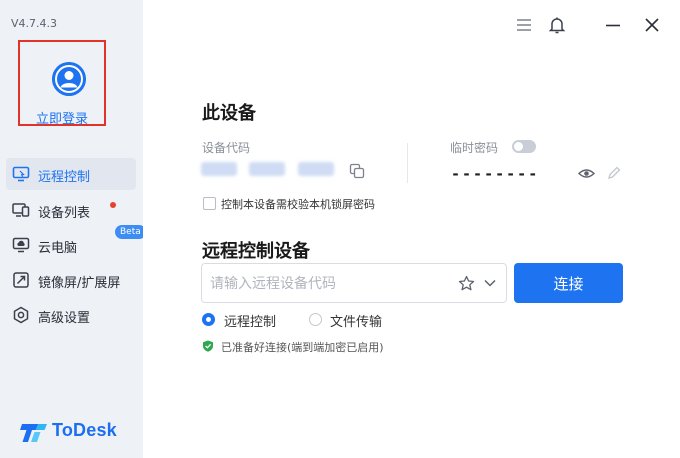  I want to click on remote-code-field, so click(354, 283).